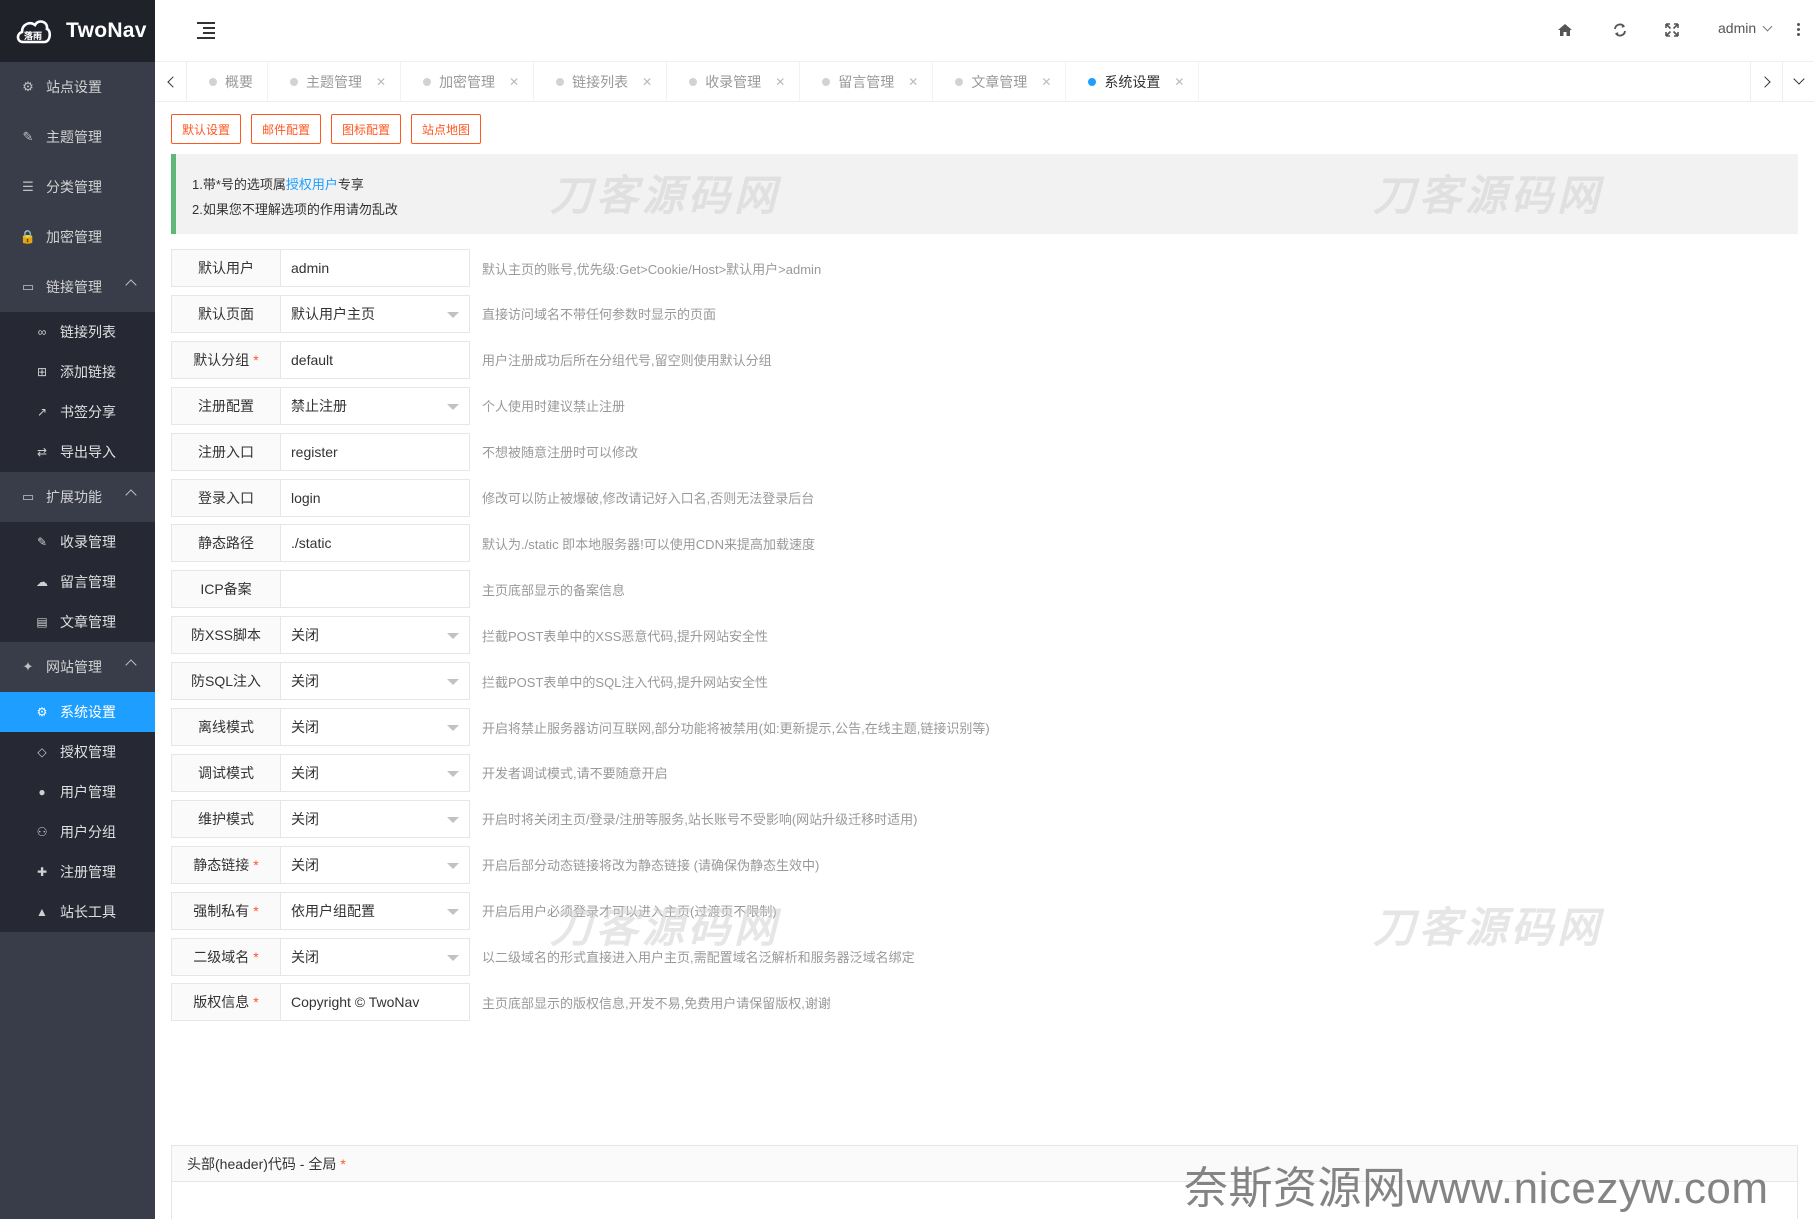 The image size is (1814, 1219). What do you see at coordinates (88, 712) in the screenshot?
I see `sidebar-subitem-label: 系统设置` at bounding box center [88, 712].